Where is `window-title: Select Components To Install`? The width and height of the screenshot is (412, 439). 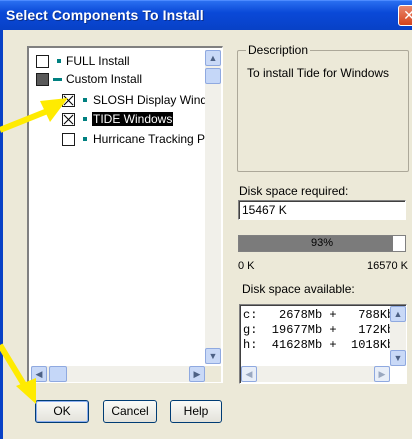
window-title: Select Components To Install is located at coordinates (105, 15).